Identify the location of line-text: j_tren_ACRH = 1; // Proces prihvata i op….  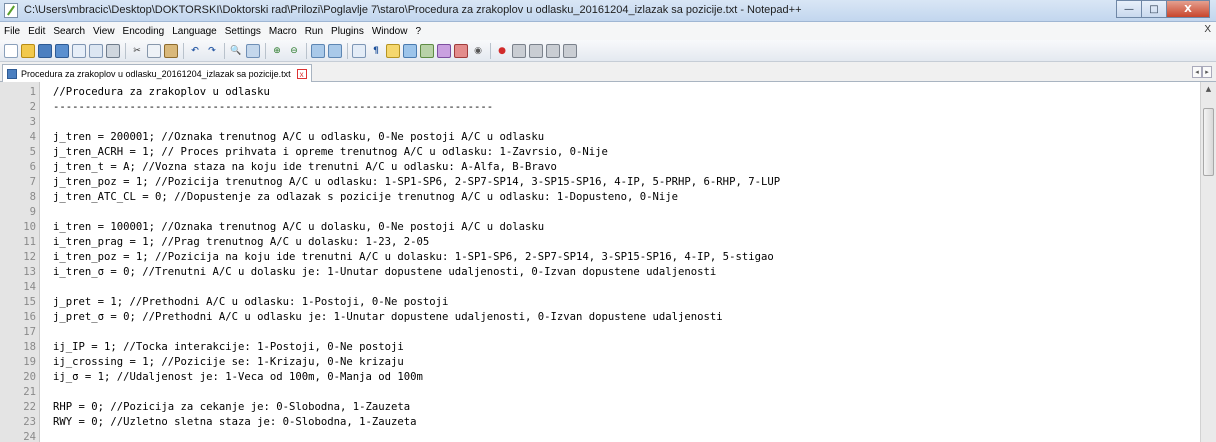
(330, 152).